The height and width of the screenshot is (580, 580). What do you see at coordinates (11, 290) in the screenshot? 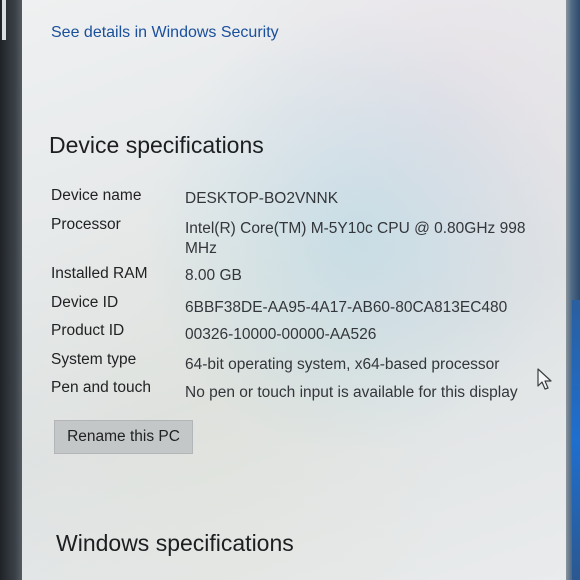
I see `left-bezel` at bounding box center [11, 290].